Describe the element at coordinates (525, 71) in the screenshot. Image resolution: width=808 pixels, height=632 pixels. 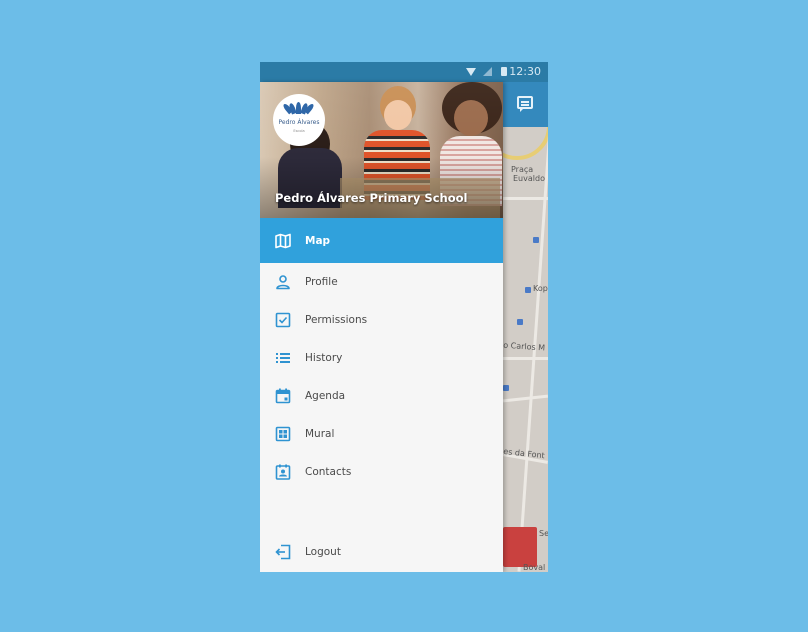
I see `status-time: 12:30` at that location.